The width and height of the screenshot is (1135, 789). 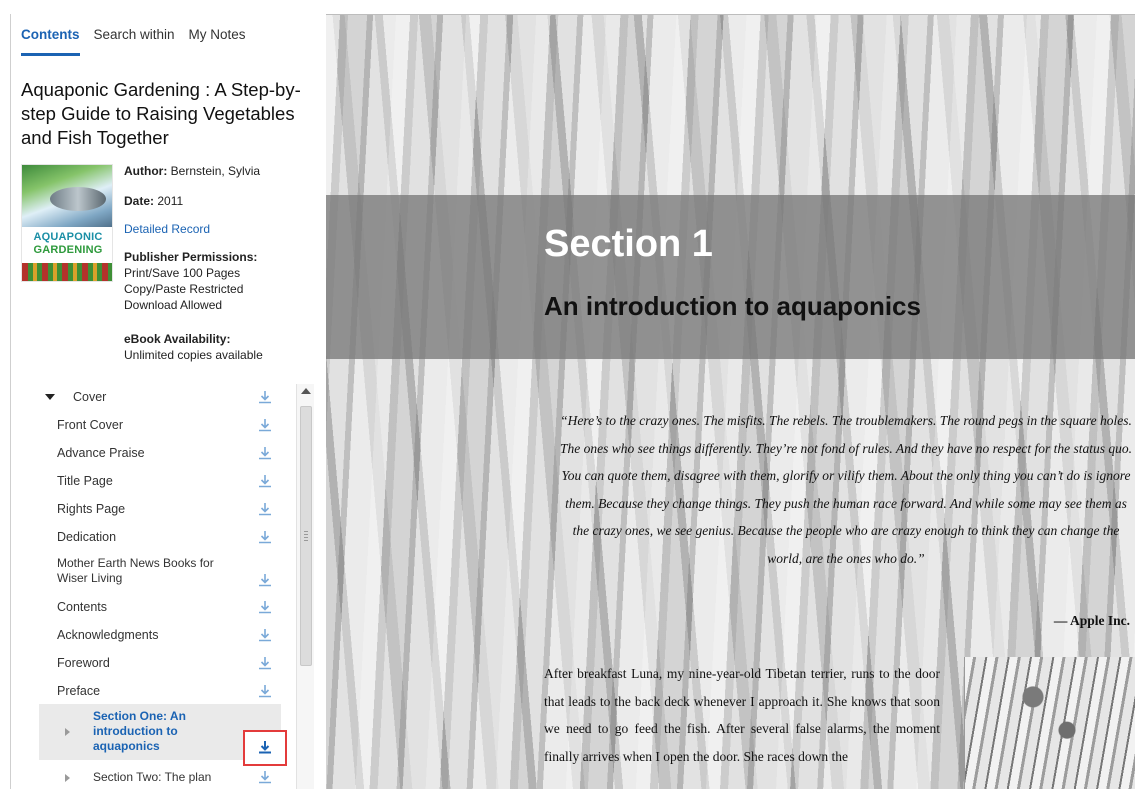 I want to click on cover-title-line2: GARDENING, so click(x=68, y=250).